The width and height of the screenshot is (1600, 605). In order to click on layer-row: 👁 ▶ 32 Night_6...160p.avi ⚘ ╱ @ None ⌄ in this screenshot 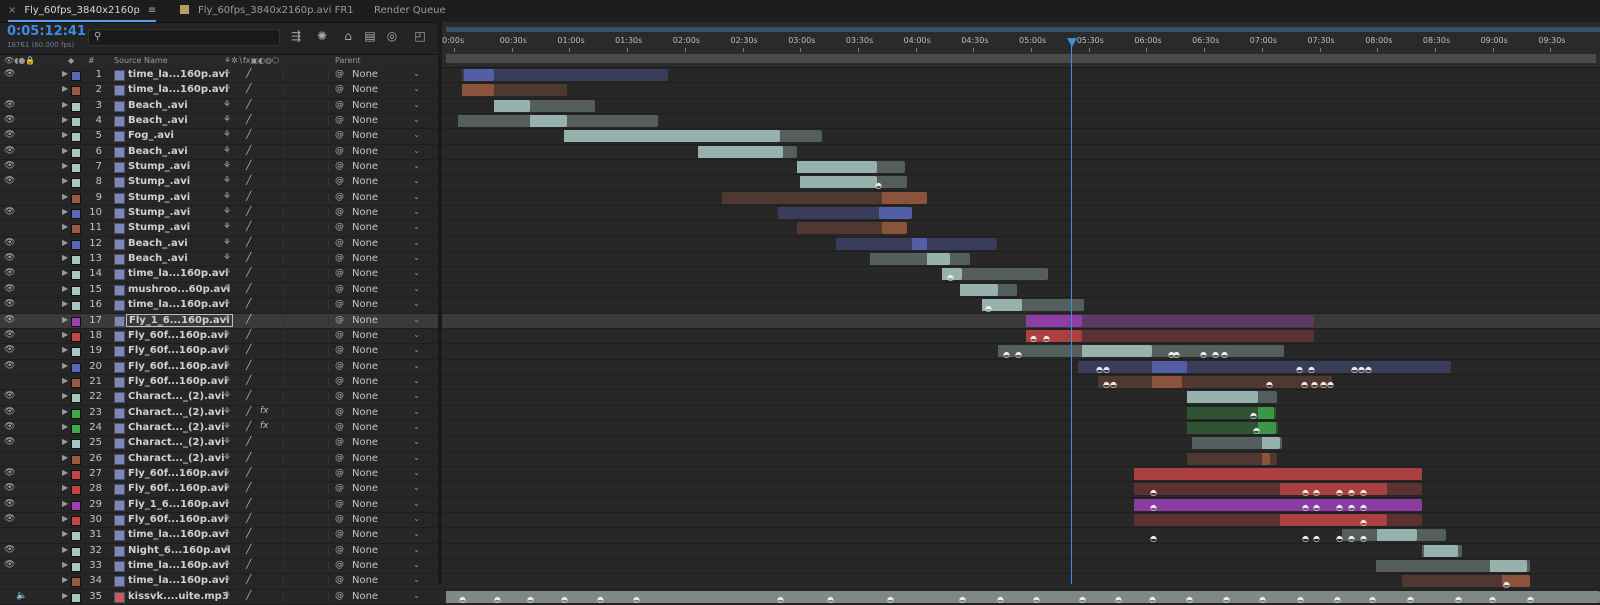, I will do `click(224, 551)`.